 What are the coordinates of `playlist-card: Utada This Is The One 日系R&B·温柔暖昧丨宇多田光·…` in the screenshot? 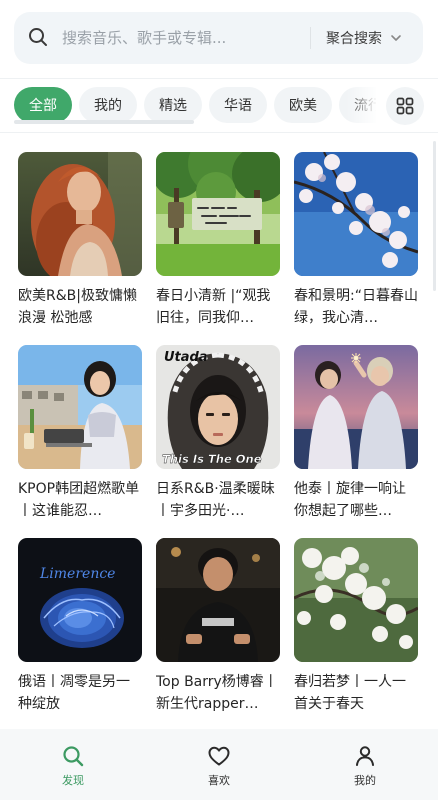 It's located at (218, 433).